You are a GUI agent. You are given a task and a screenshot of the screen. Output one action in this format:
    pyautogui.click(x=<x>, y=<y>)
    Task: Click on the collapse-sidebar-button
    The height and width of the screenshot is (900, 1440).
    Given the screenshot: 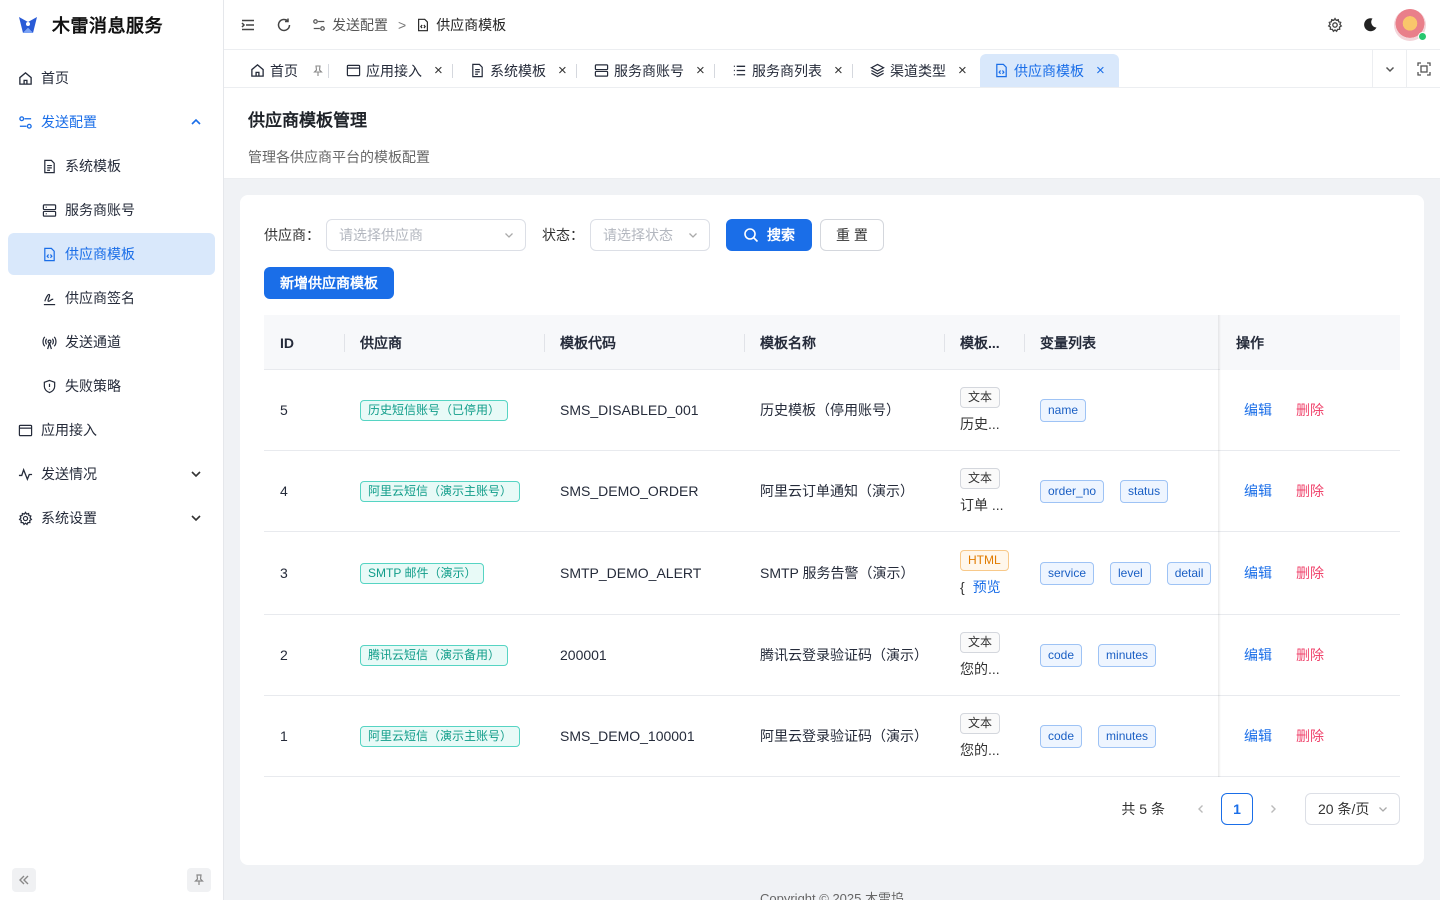 What is the action you would take?
    pyautogui.click(x=24, y=880)
    